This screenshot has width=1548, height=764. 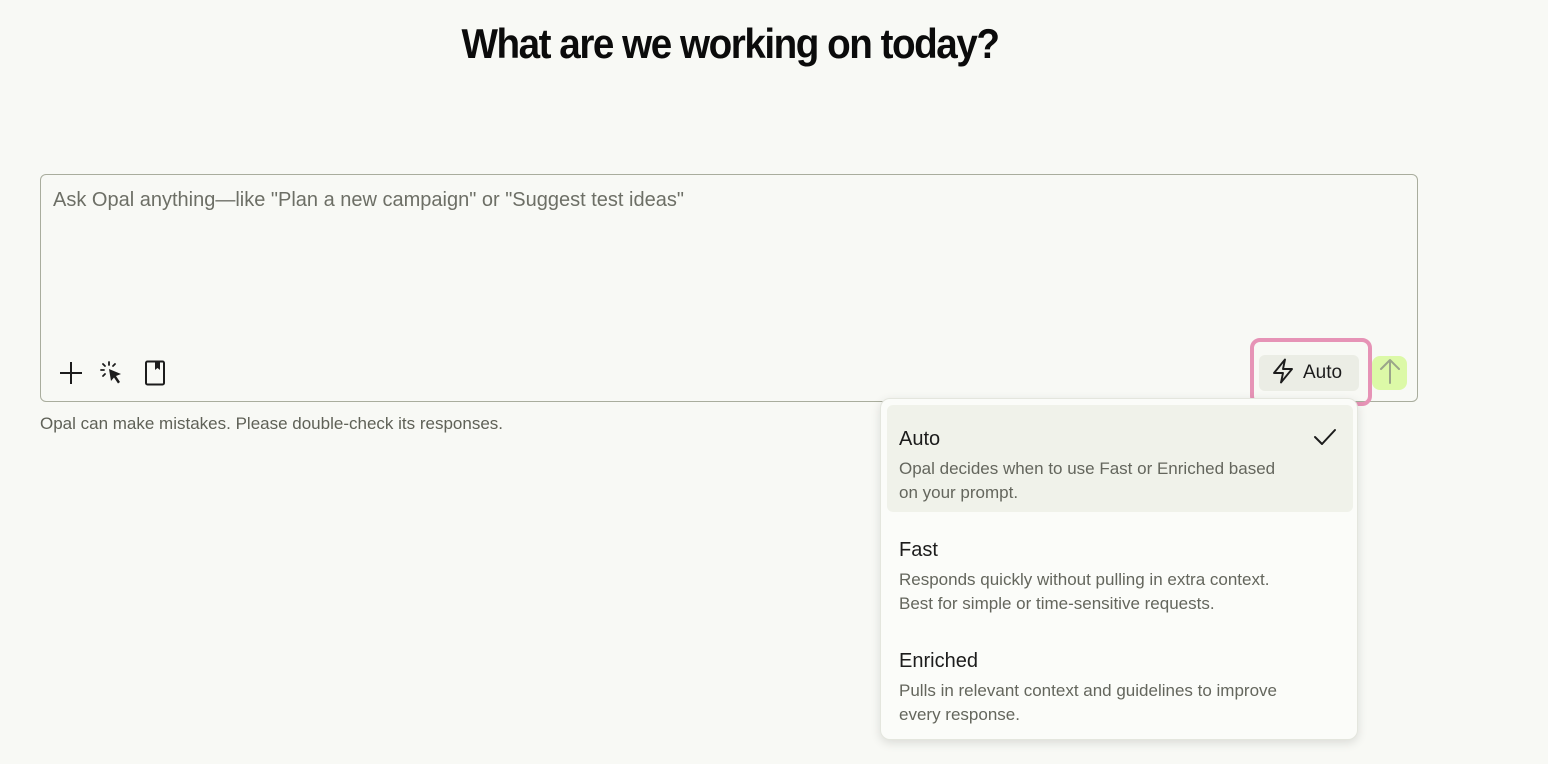 I want to click on send-button, so click(x=1389, y=373).